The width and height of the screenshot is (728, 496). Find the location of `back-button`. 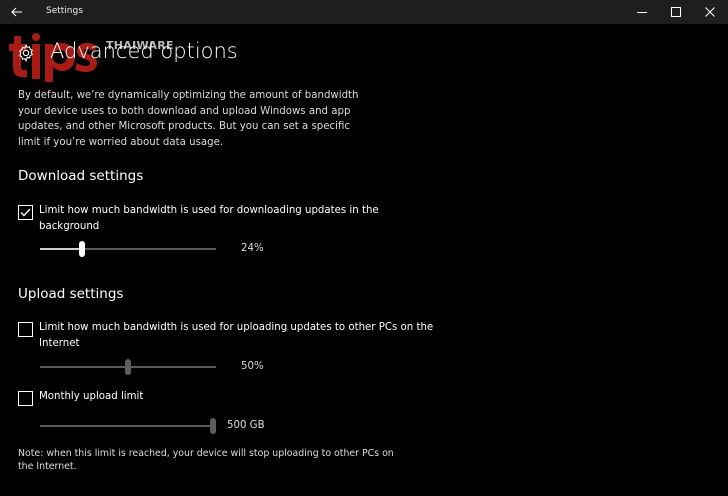

back-button is located at coordinates (17, 12).